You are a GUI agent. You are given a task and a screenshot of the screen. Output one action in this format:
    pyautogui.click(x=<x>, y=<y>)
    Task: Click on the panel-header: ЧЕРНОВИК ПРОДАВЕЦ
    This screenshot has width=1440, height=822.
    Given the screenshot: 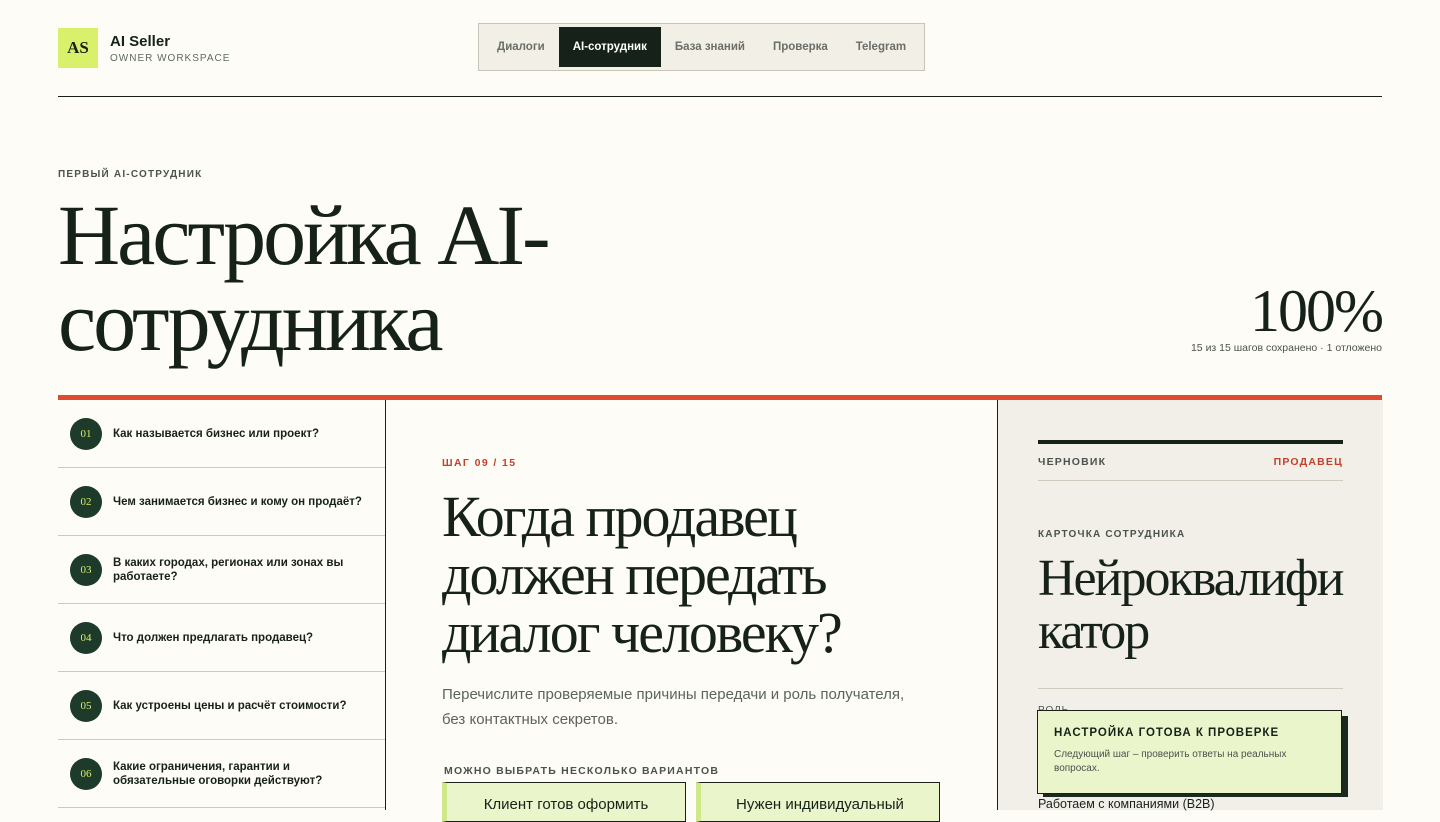 What is the action you would take?
    pyautogui.click(x=1190, y=460)
    